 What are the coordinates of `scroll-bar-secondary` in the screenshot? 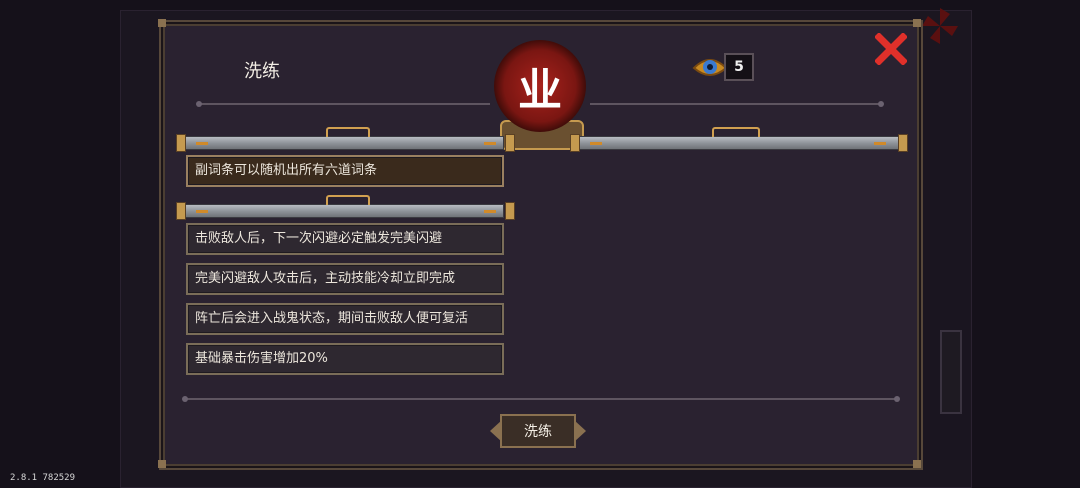 It's located at (343, 211).